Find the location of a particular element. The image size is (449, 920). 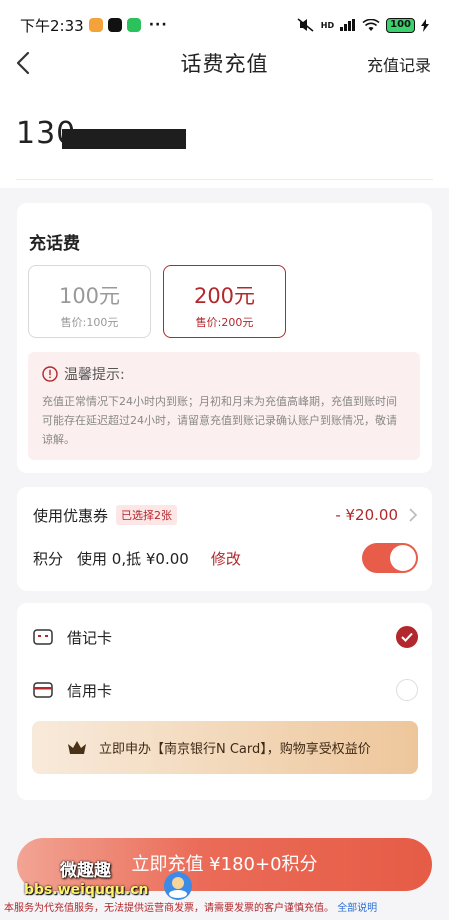

debit-card-label: 借记卡 is located at coordinates (90, 637).